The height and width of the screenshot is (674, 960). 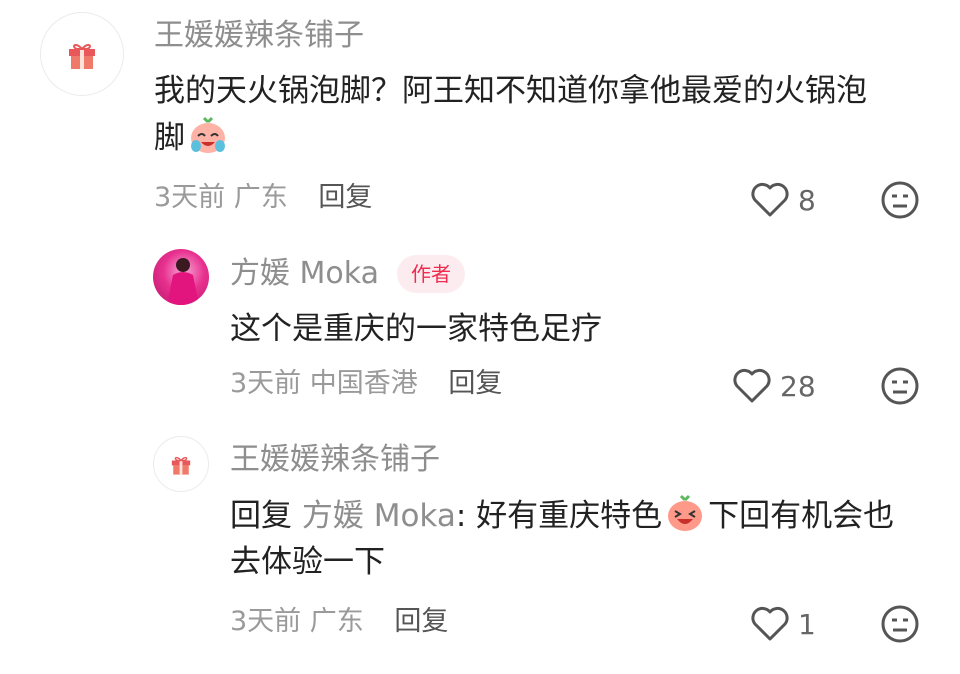 I want to click on laughing-emoji, so click(x=685, y=512).